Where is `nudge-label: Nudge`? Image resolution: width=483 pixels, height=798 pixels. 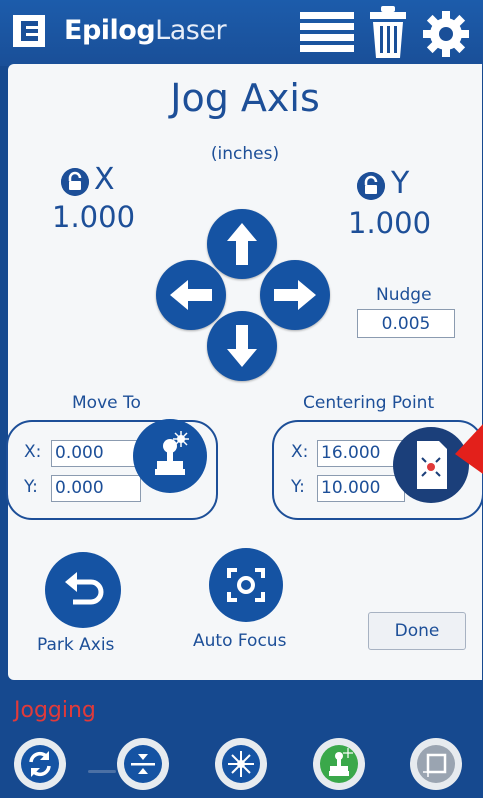
nudge-label: Nudge is located at coordinates (404, 295).